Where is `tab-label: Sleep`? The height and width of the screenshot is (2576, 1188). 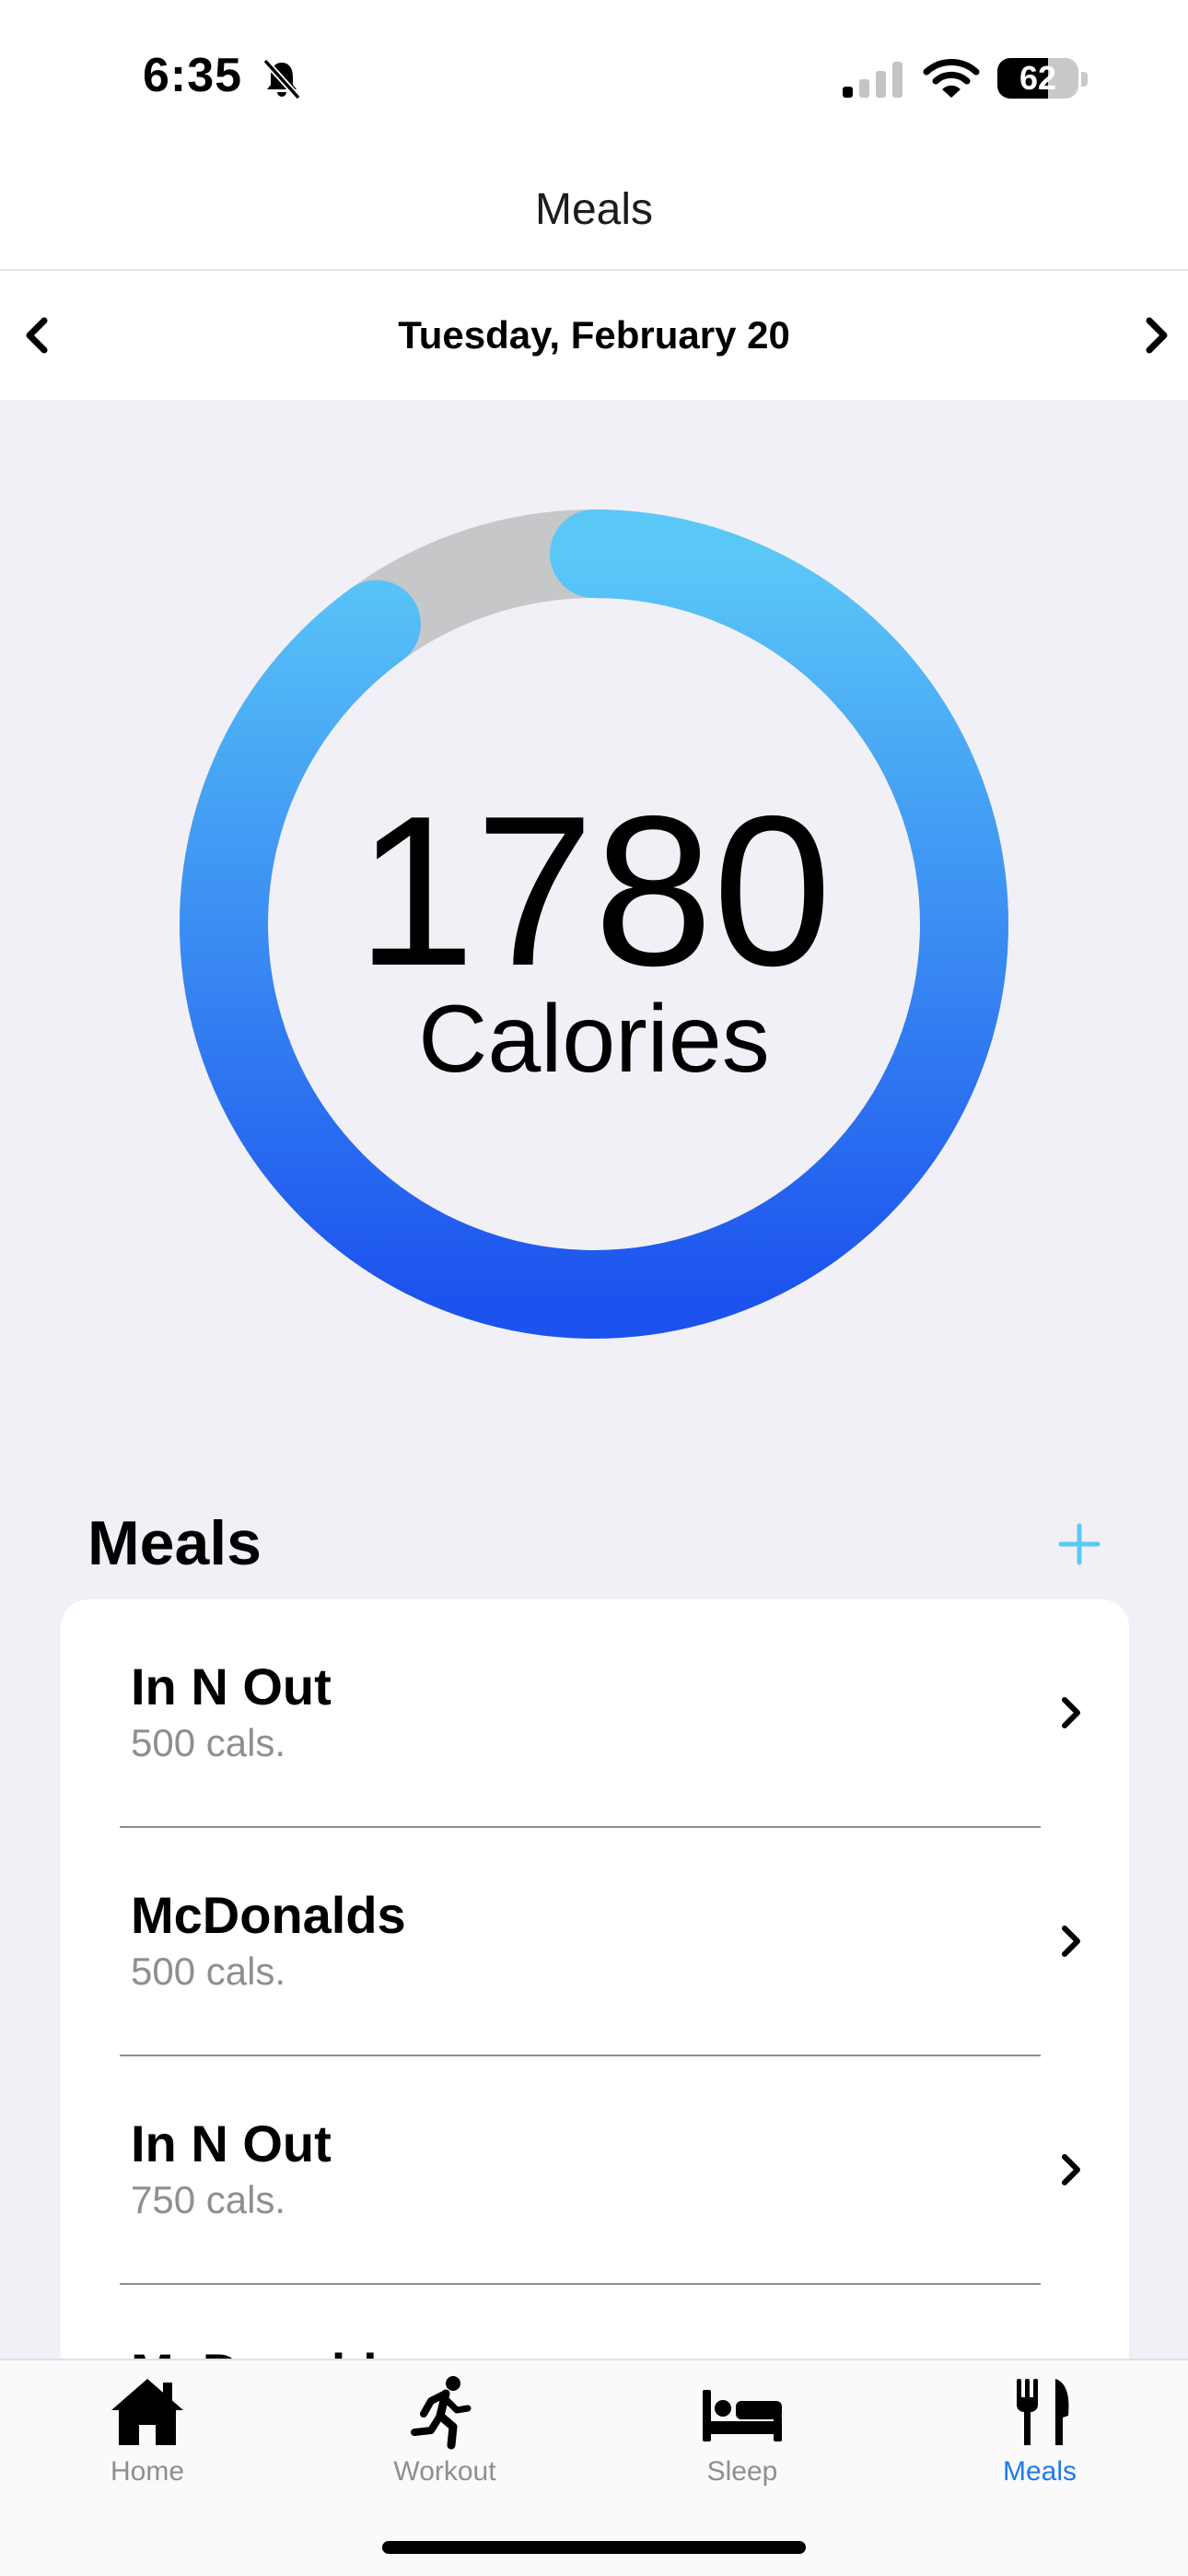
tab-label: Sleep is located at coordinates (742, 2471).